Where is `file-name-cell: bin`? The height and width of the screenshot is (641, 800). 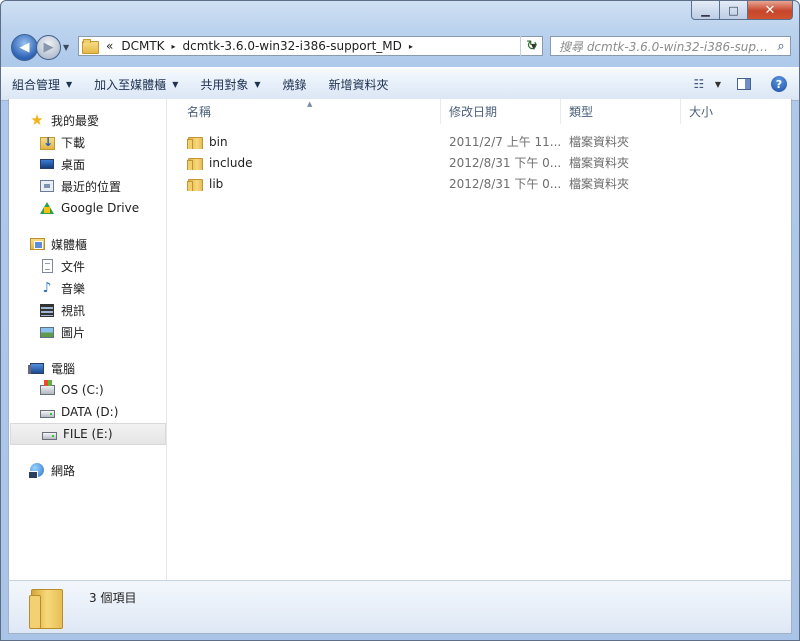
file-name-cell: bin is located at coordinates (304, 142).